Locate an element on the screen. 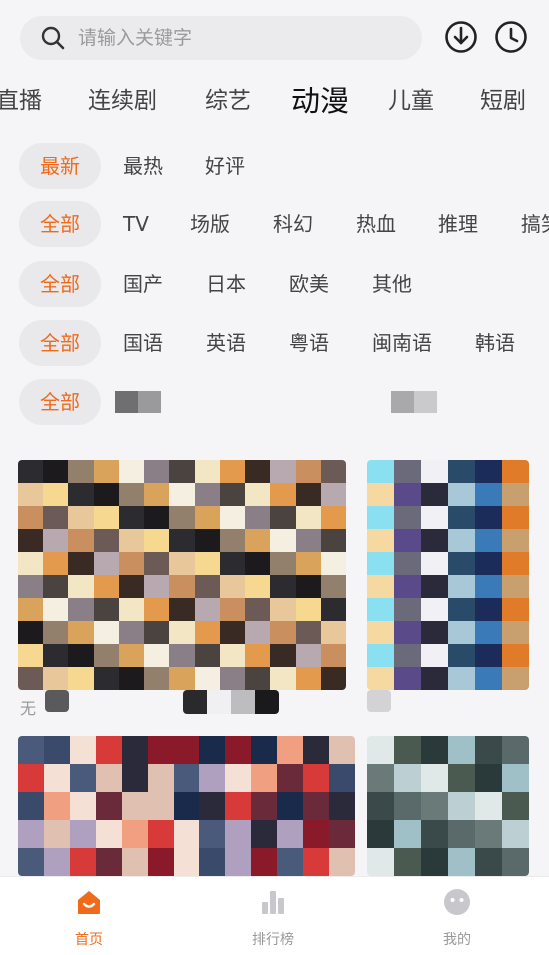 The width and height of the screenshot is (549, 955). region-filter-row: 全部 国产 日本 欧美 其他 is located at coordinates (274, 285).